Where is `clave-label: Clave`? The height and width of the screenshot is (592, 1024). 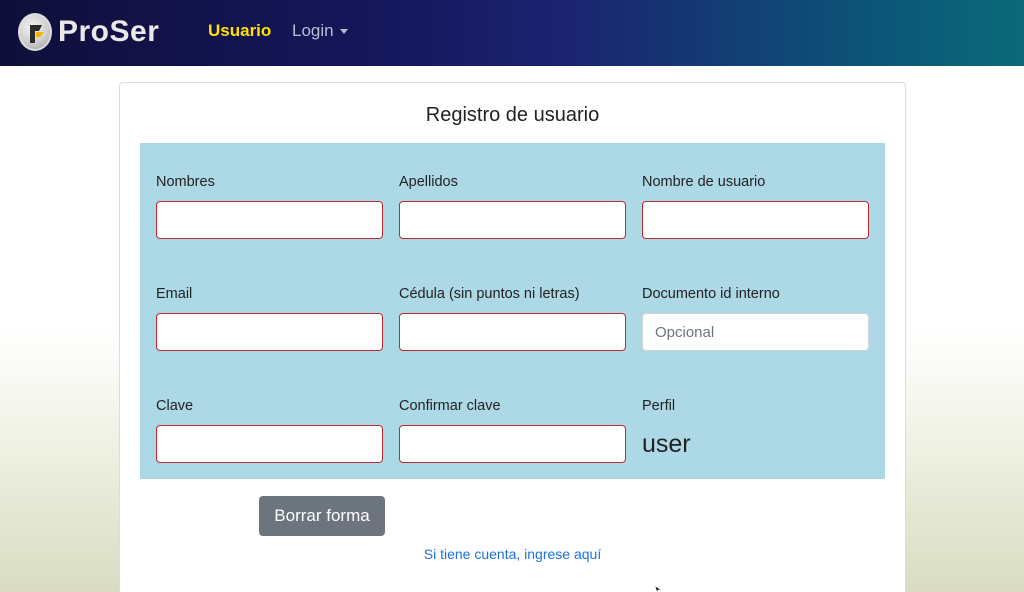 clave-label: Clave is located at coordinates (175, 406).